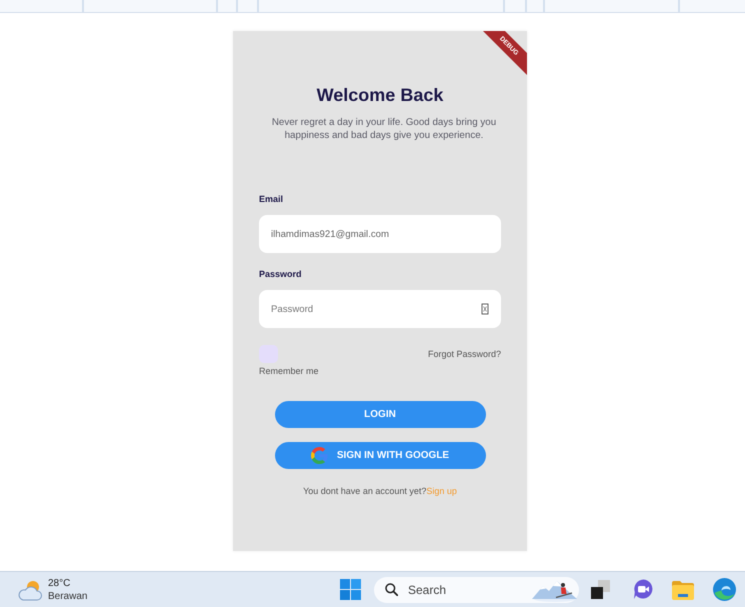 This screenshot has height=607, width=745. What do you see at coordinates (724, 589) in the screenshot?
I see `swirl-icon` at bounding box center [724, 589].